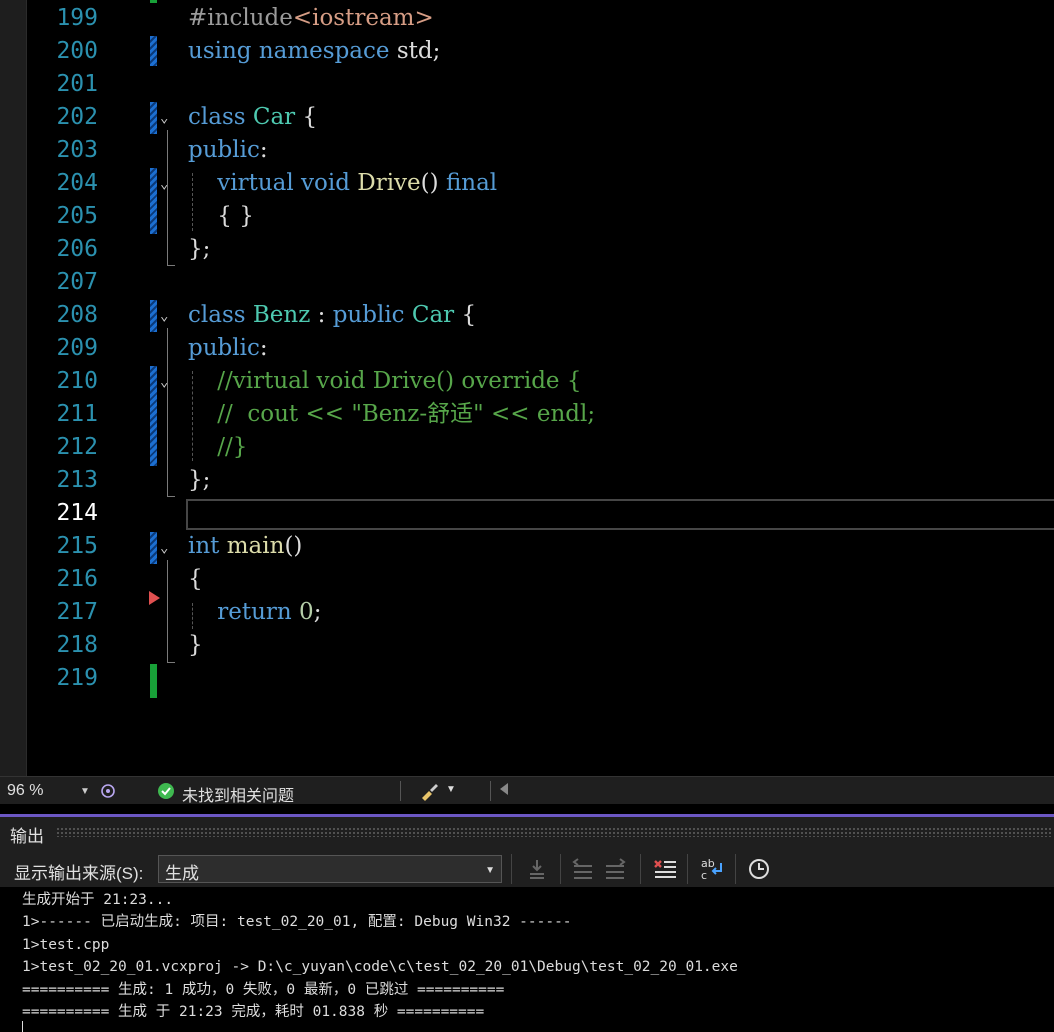 This screenshot has height=1032, width=1054. What do you see at coordinates (254, 612) in the screenshot?
I see `code-text: return 0;` at bounding box center [254, 612].